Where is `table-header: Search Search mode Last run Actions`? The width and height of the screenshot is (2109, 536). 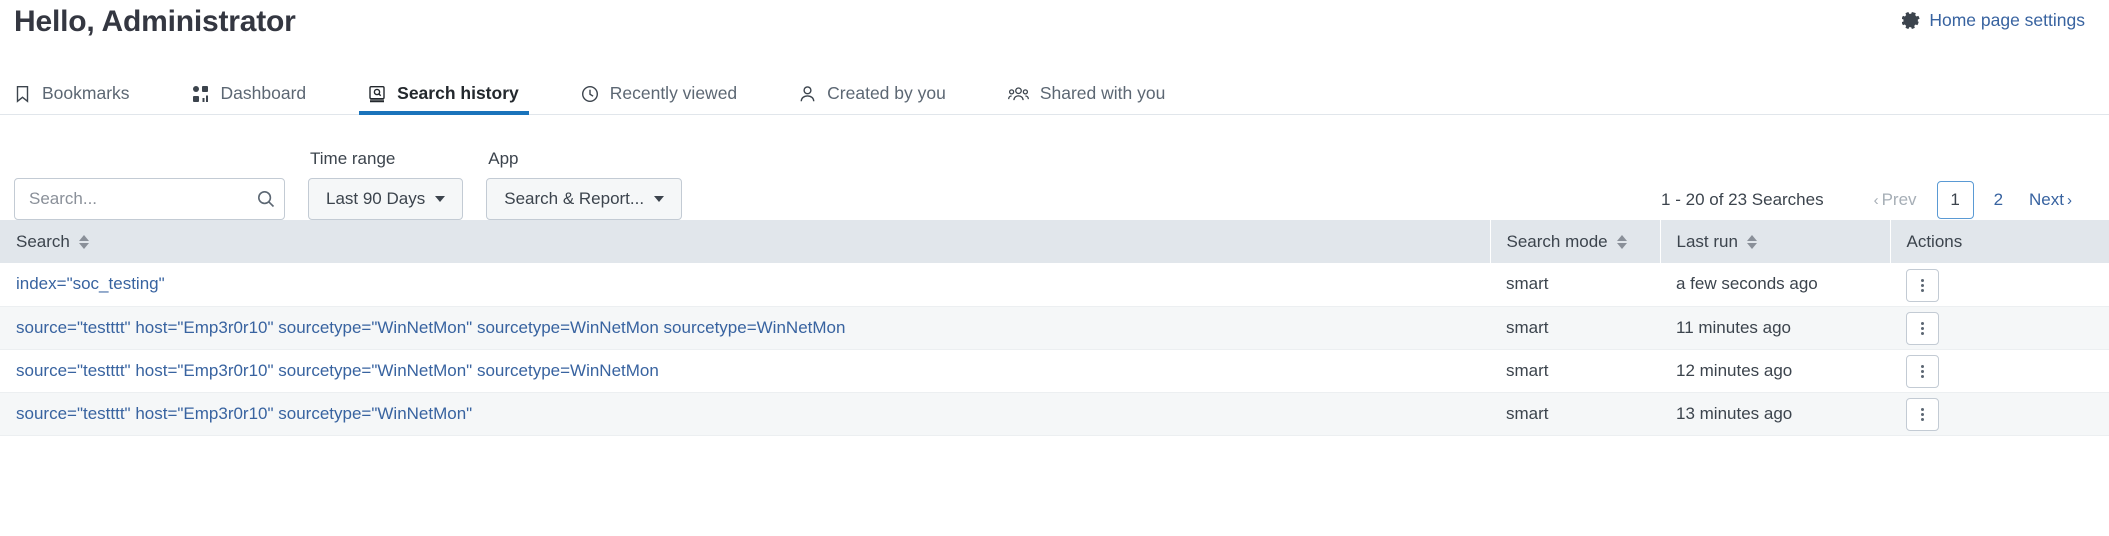
table-header: Search Search mode Last run Actions is located at coordinates (1054, 241).